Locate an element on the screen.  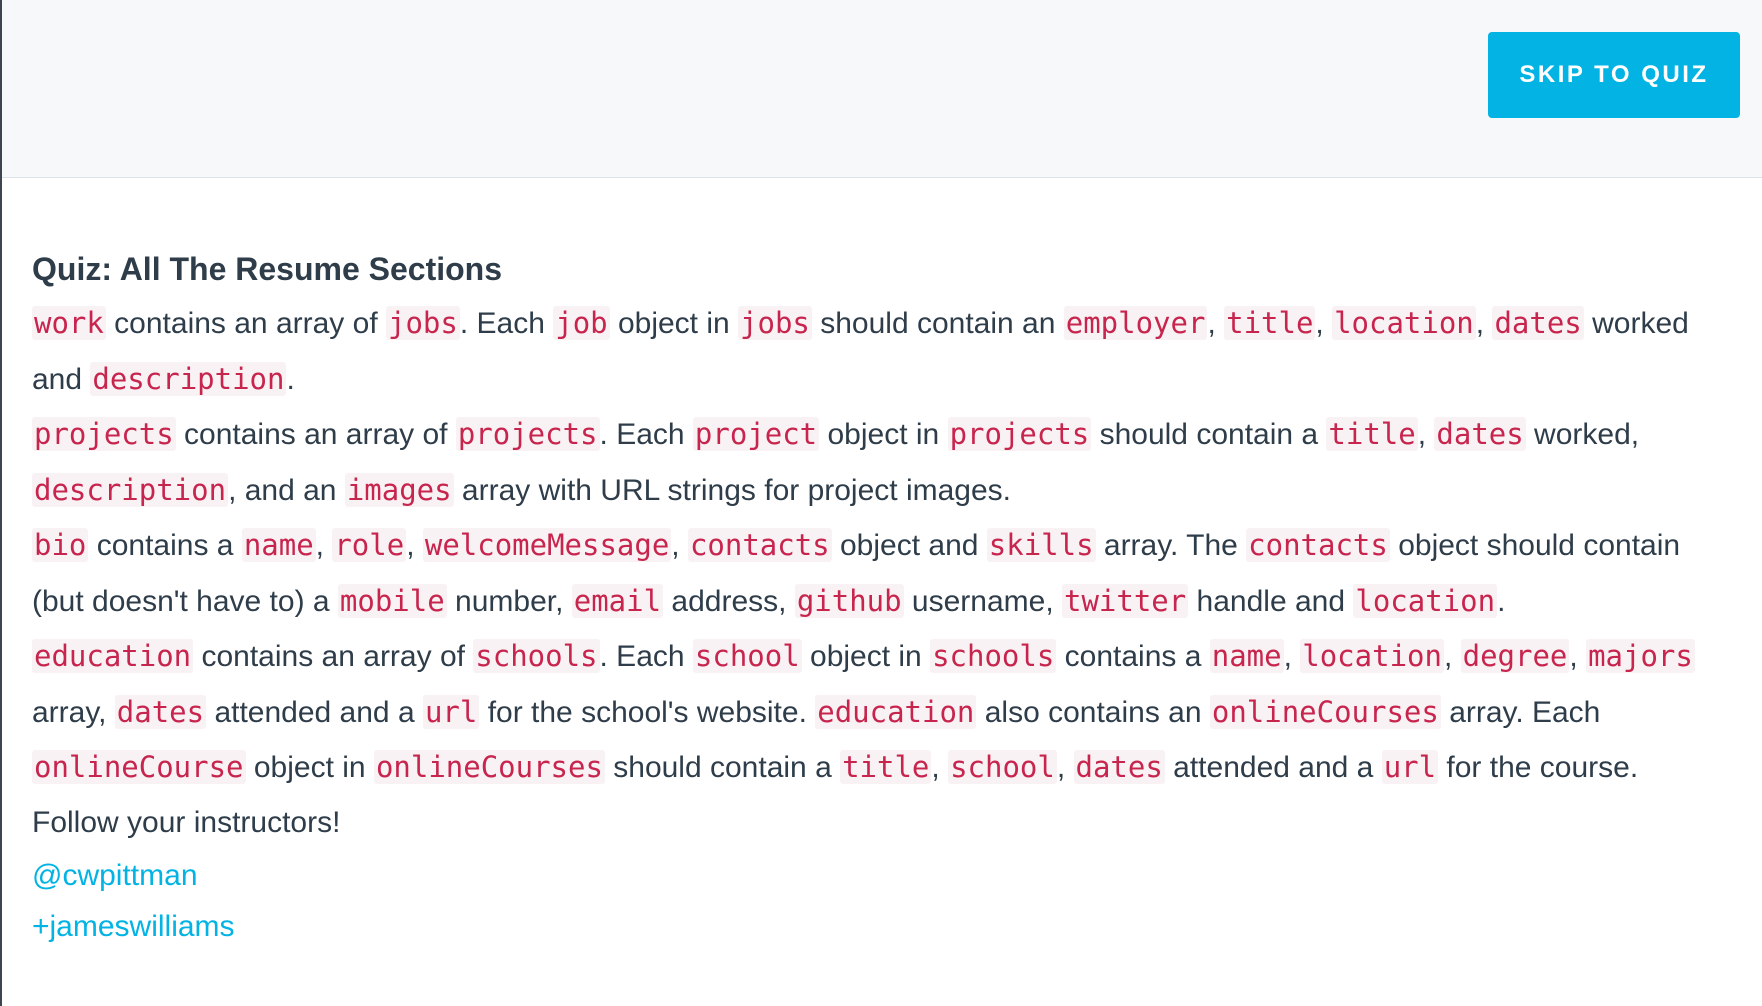
code-term: employer is located at coordinates (1135, 323).